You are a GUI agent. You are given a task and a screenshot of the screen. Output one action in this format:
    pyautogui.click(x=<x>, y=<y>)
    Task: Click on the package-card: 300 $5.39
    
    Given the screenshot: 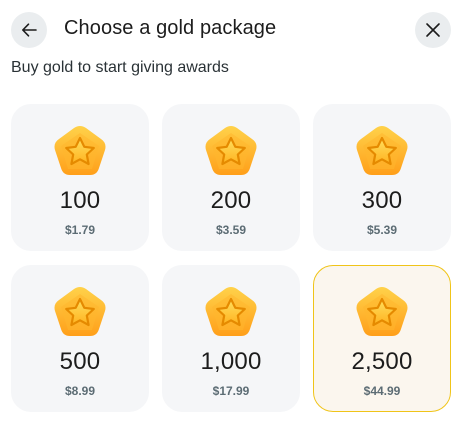 What is the action you would take?
    pyautogui.click(x=382, y=177)
    